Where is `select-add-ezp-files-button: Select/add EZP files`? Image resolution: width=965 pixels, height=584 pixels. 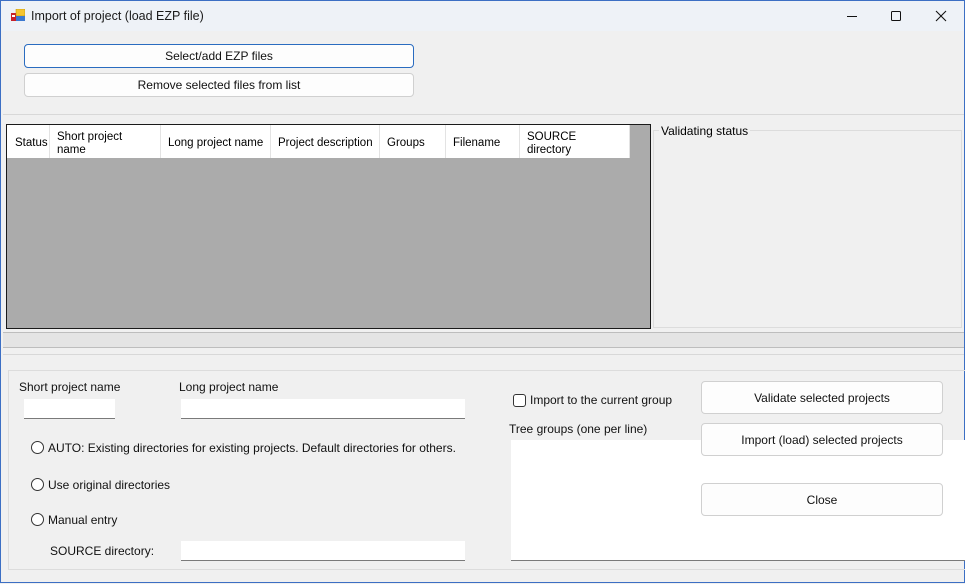
select-add-ezp-files-button: Select/add EZP files is located at coordinates (219, 56).